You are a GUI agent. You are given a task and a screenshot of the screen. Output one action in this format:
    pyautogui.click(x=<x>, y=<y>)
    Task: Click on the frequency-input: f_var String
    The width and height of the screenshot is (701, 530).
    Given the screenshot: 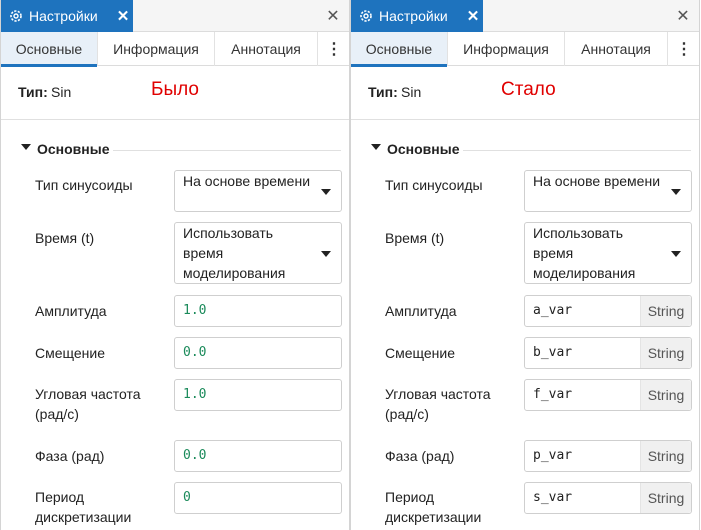 What is the action you would take?
    pyautogui.click(x=608, y=395)
    